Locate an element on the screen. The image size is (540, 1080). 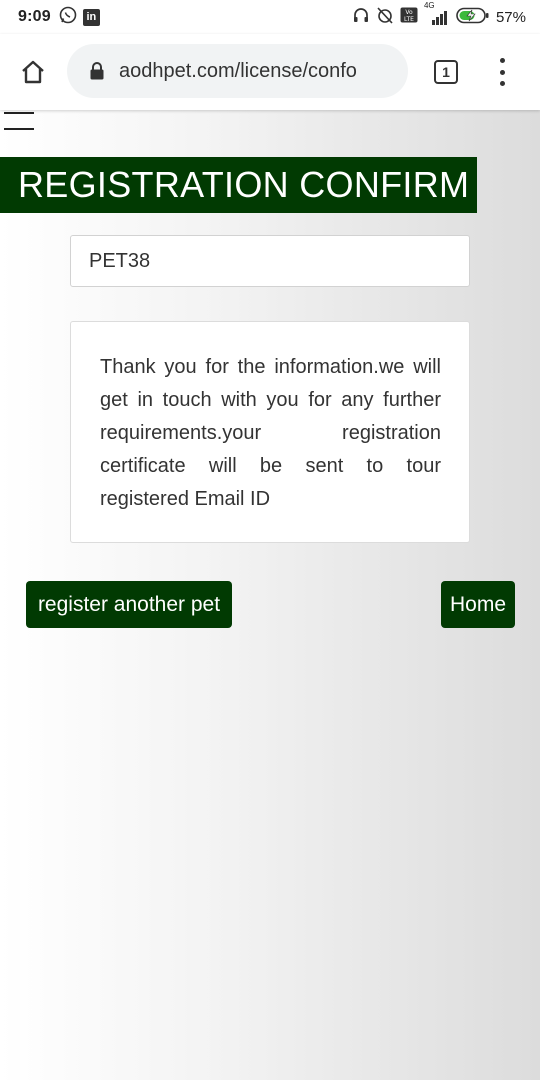
address-bar: aodhpet.com/license/confo is located at coordinates (237, 71).